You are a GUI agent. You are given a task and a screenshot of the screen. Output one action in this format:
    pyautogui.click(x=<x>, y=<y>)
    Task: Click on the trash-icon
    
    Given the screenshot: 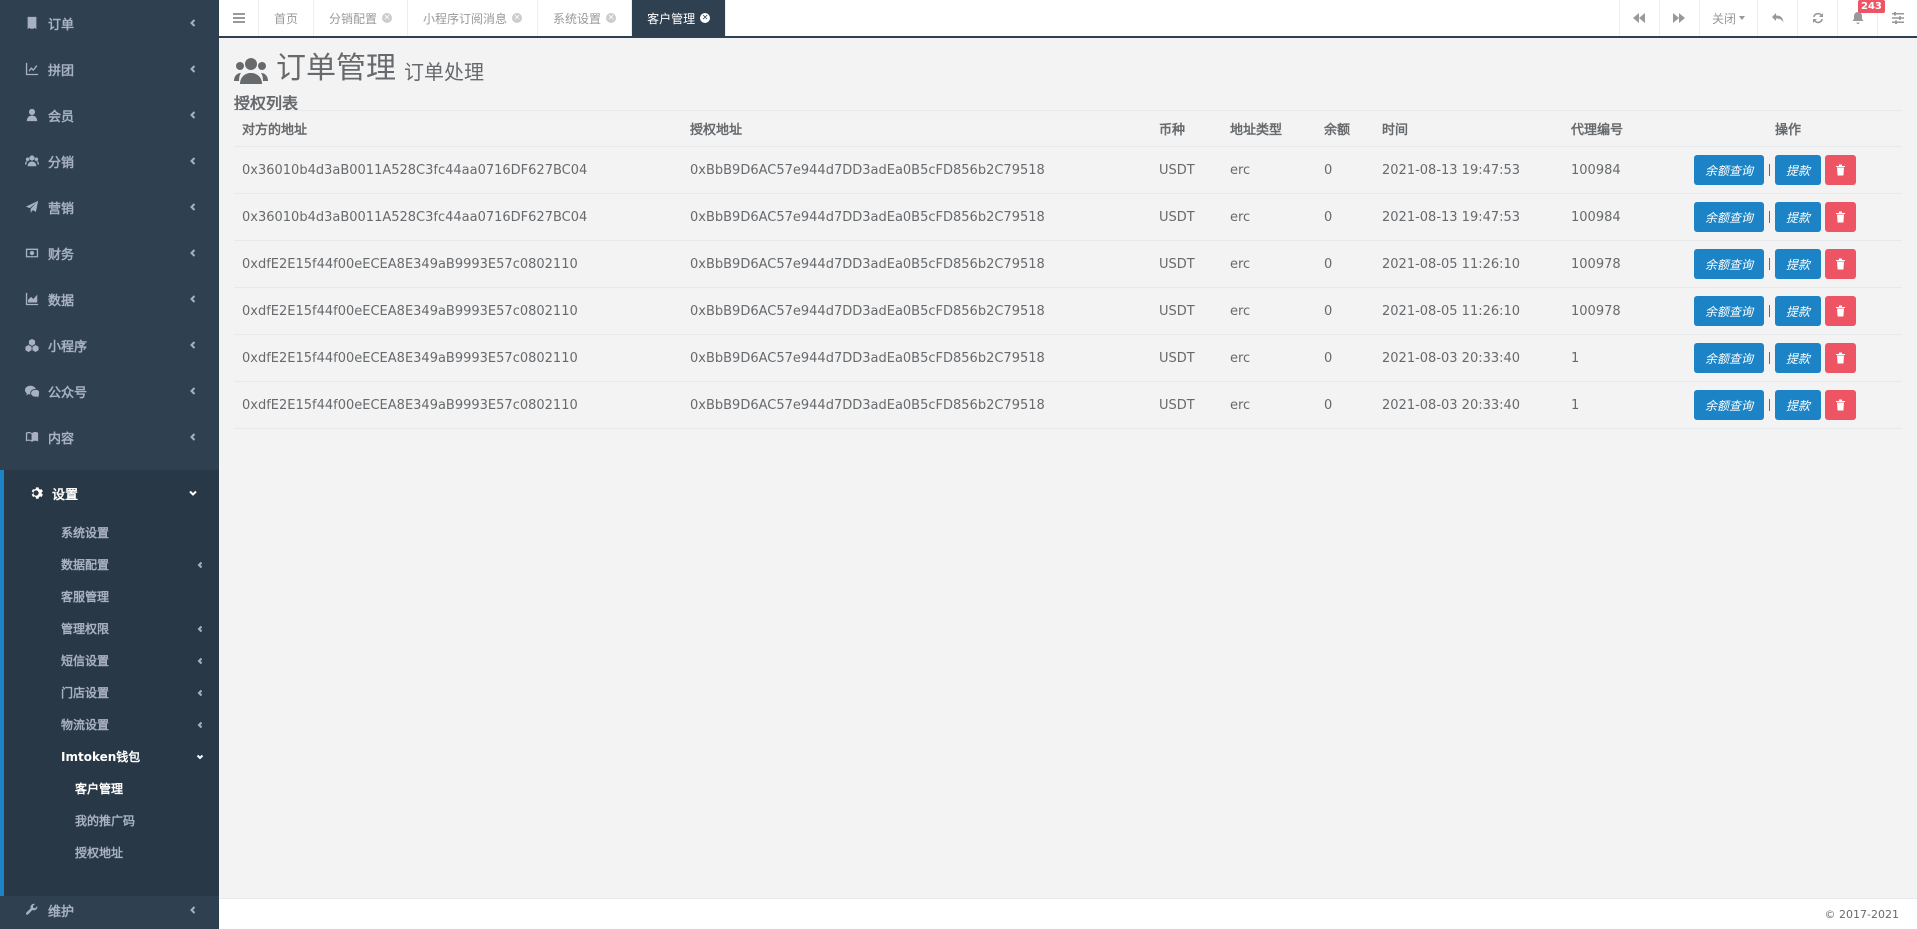 What is the action you would take?
    pyautogui.click(x=1840, y=264)
    